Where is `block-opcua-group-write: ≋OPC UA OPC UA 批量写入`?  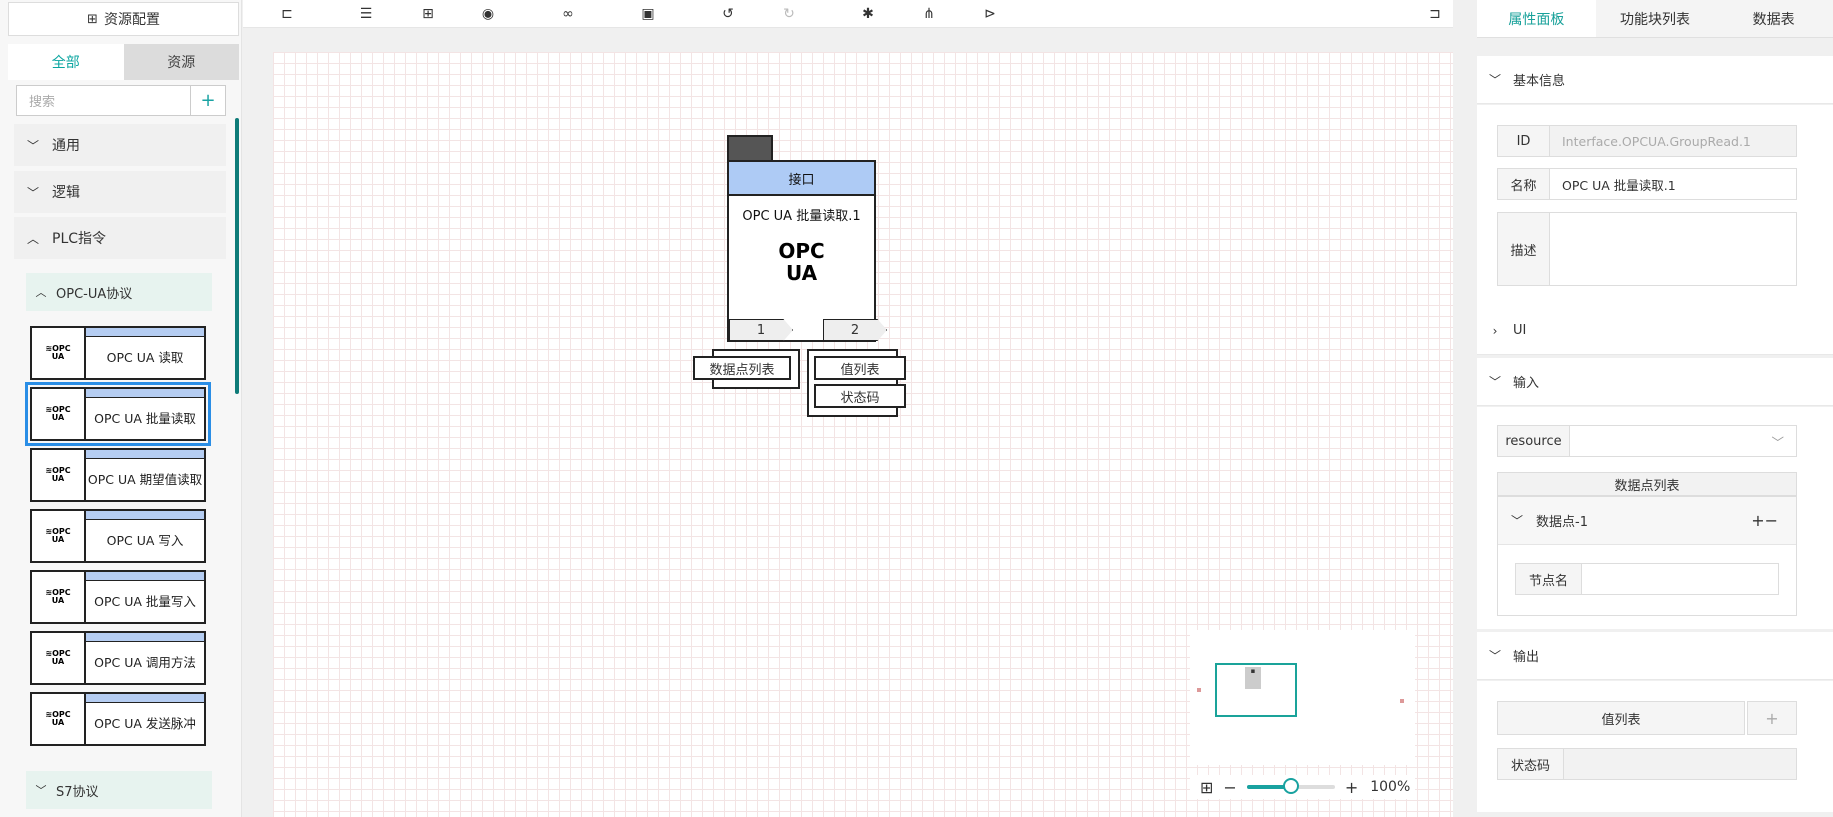
block-opcua-group-write: ≋OPC UA OPC UA 批量写入 is located at coordinates (118, 597).